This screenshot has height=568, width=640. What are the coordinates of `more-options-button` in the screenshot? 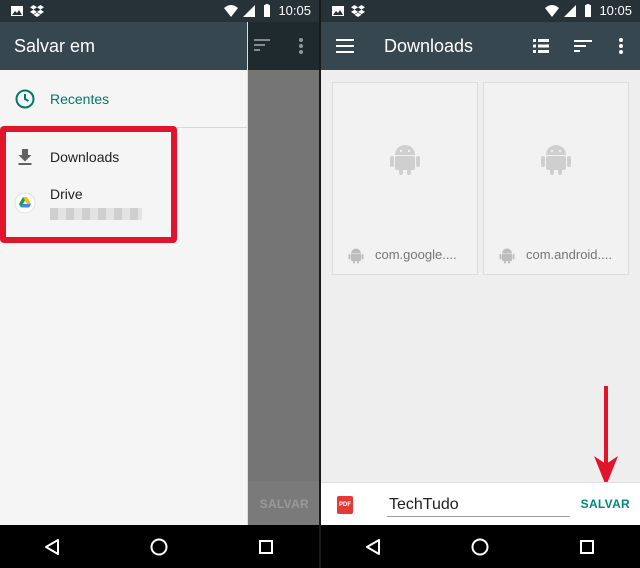 It's located at (621, 46).